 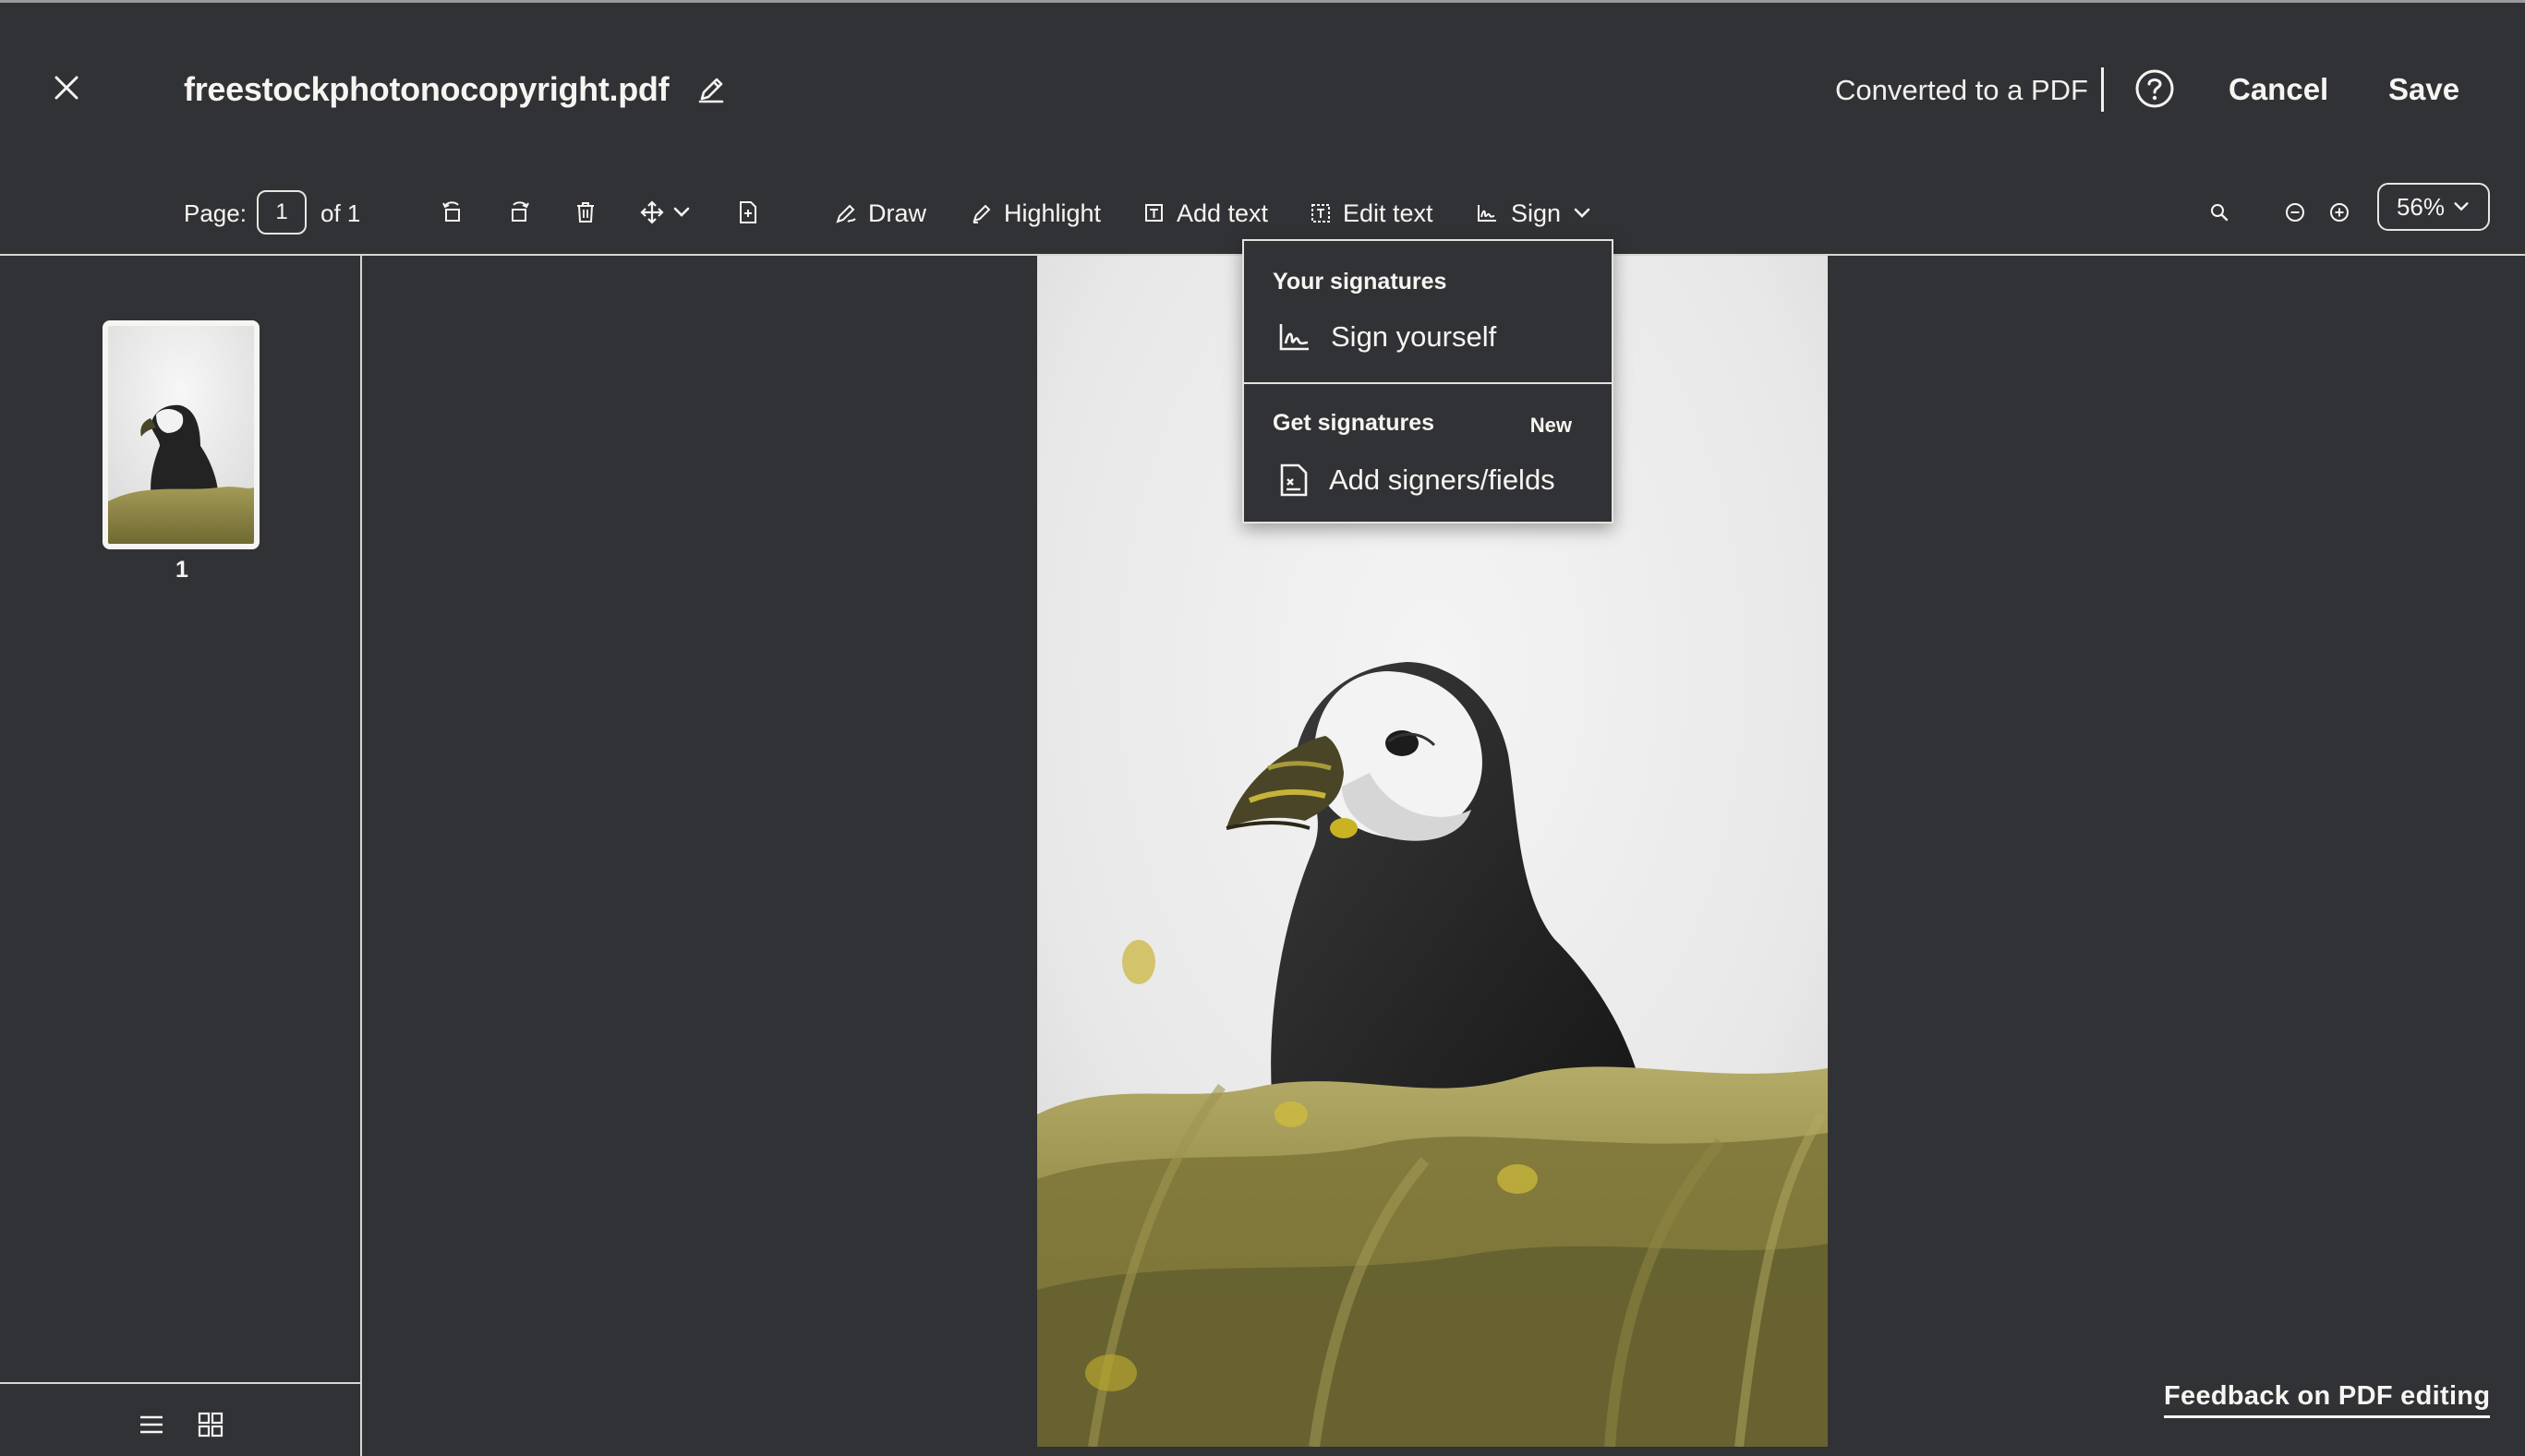 I want to click on sign-dropdown-button: Sign, so click(x=1534, y=213).